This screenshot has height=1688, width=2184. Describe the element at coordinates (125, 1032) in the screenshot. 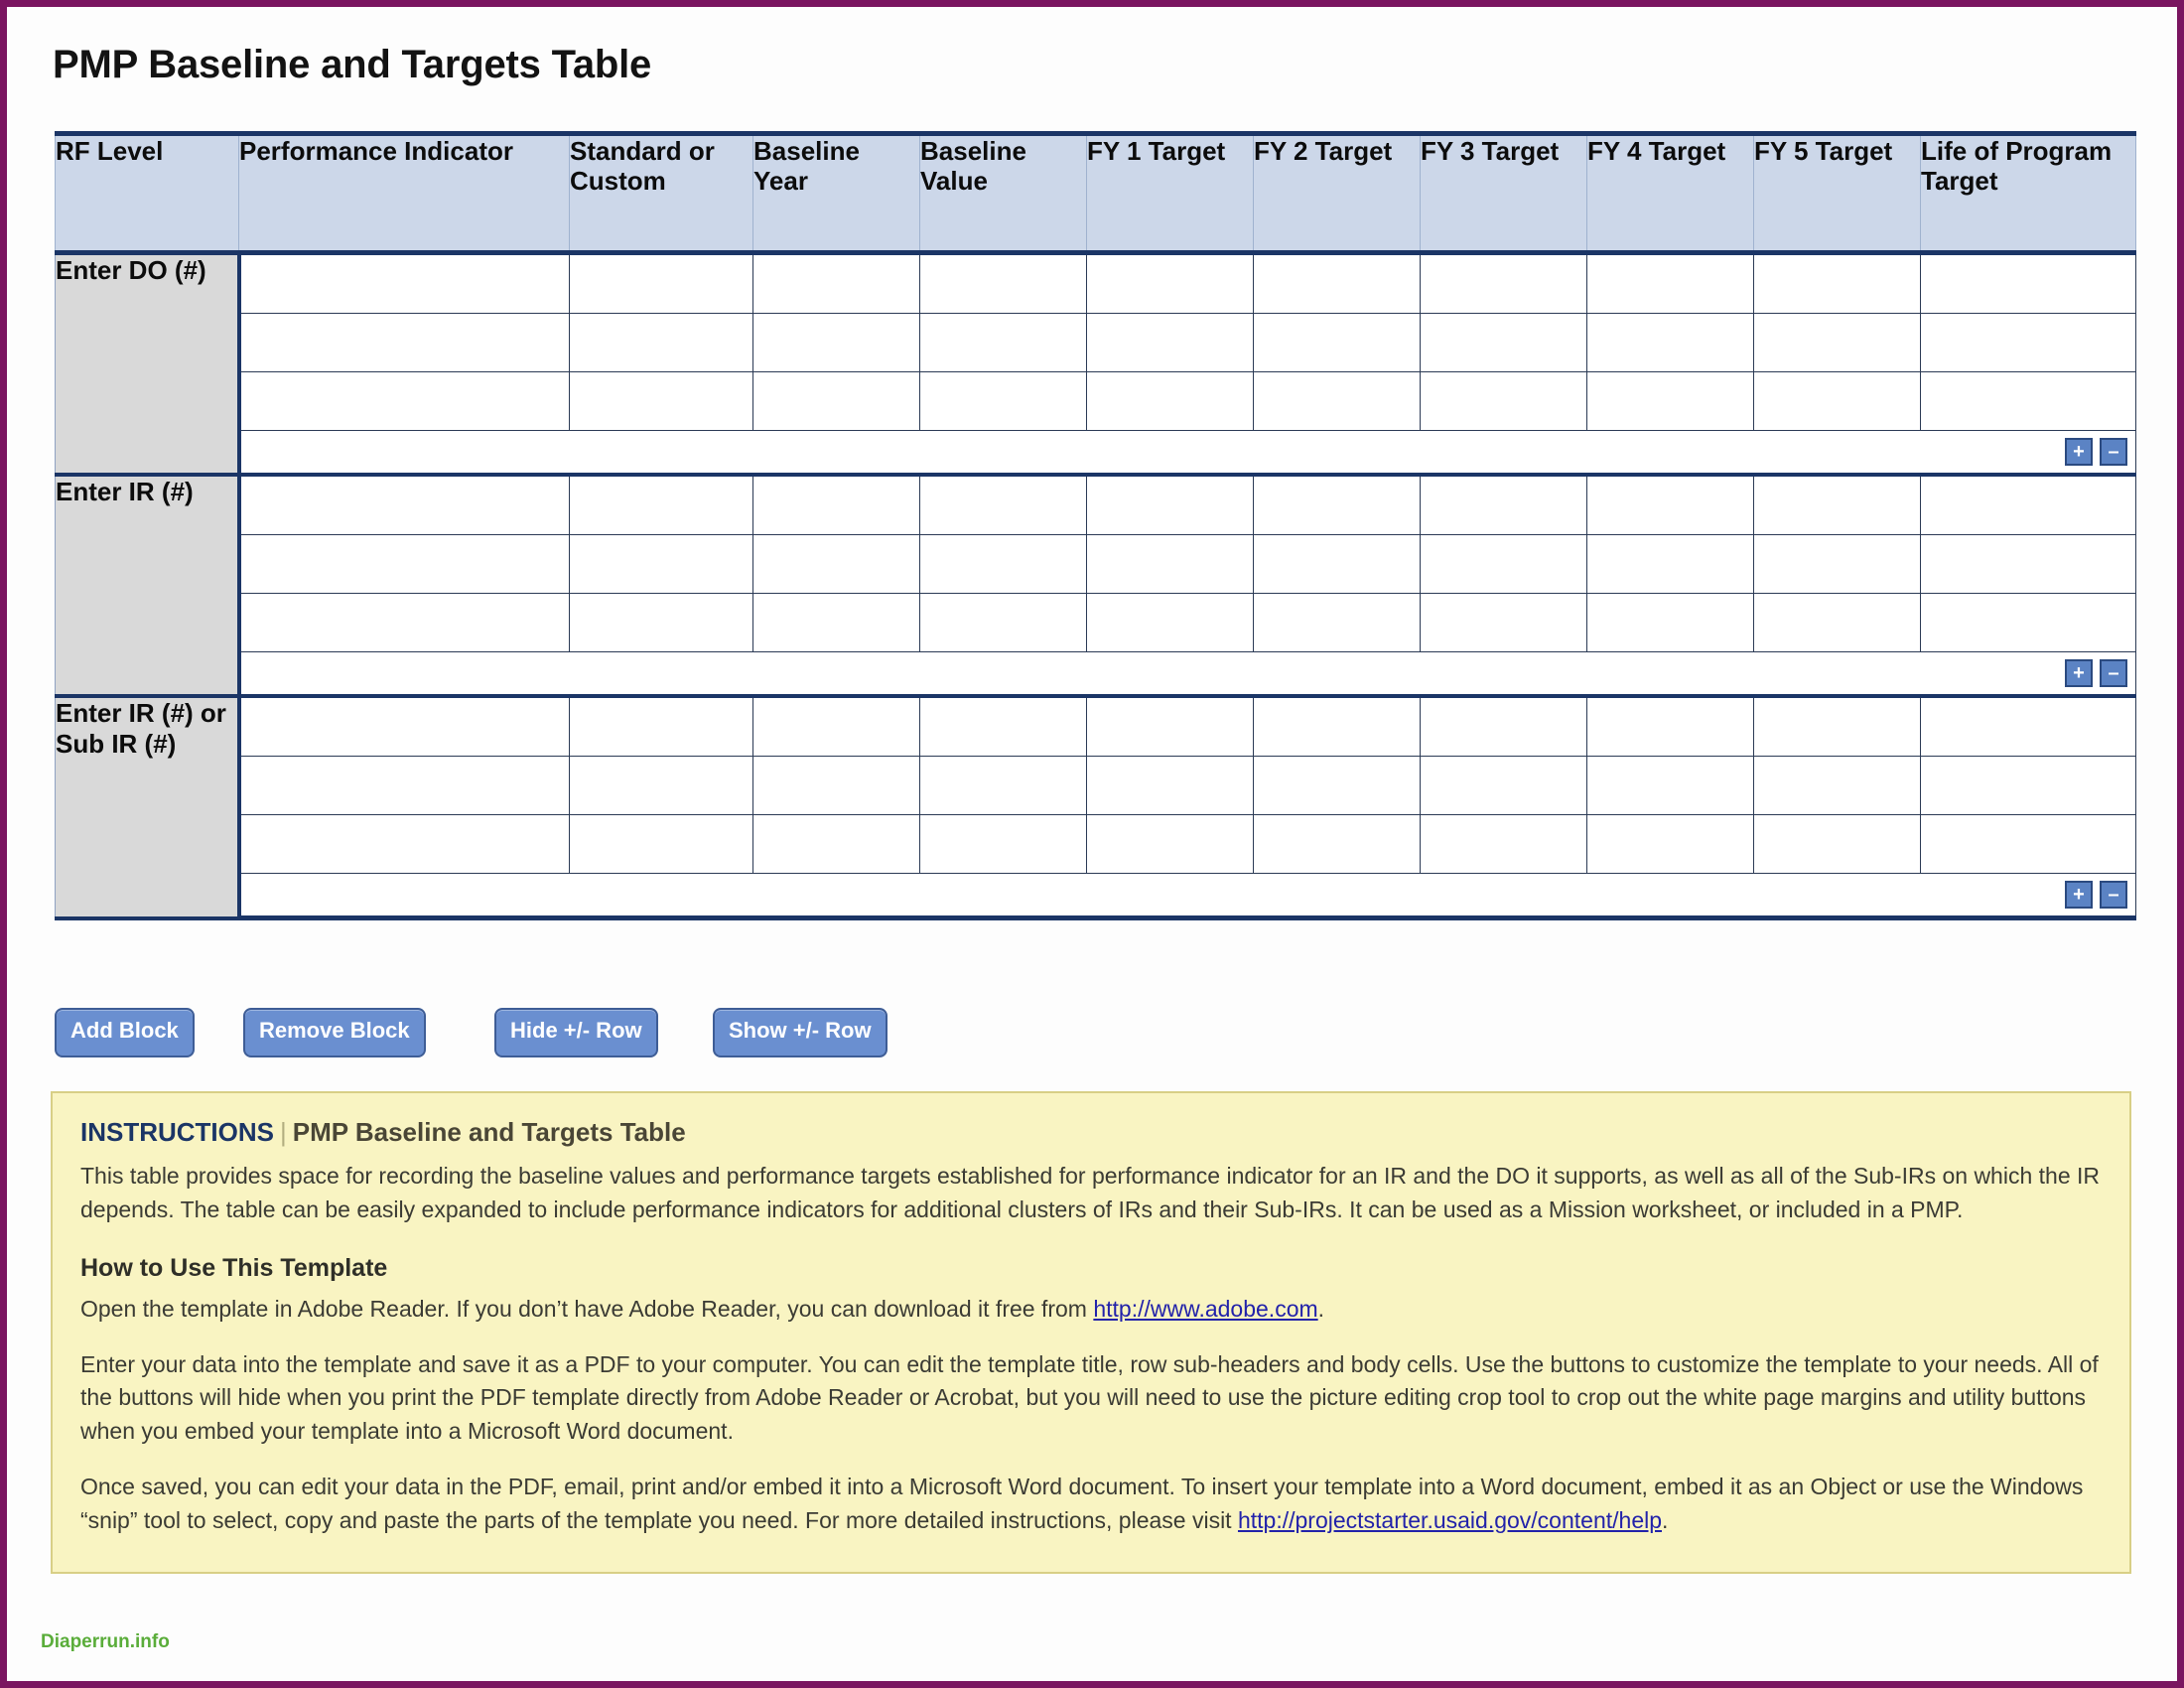

I see `add-block-button: Add Block` at that location.